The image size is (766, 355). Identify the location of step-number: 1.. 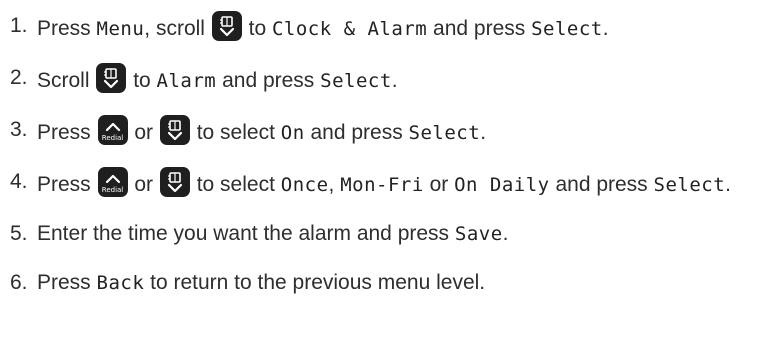
(19, 25).